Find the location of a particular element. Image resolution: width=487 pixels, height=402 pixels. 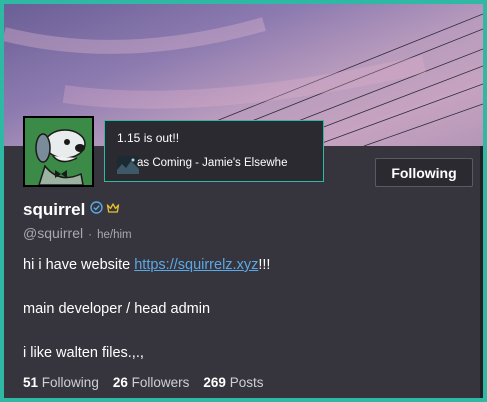

followers-count: 26 is located at coordinates (120, 382).